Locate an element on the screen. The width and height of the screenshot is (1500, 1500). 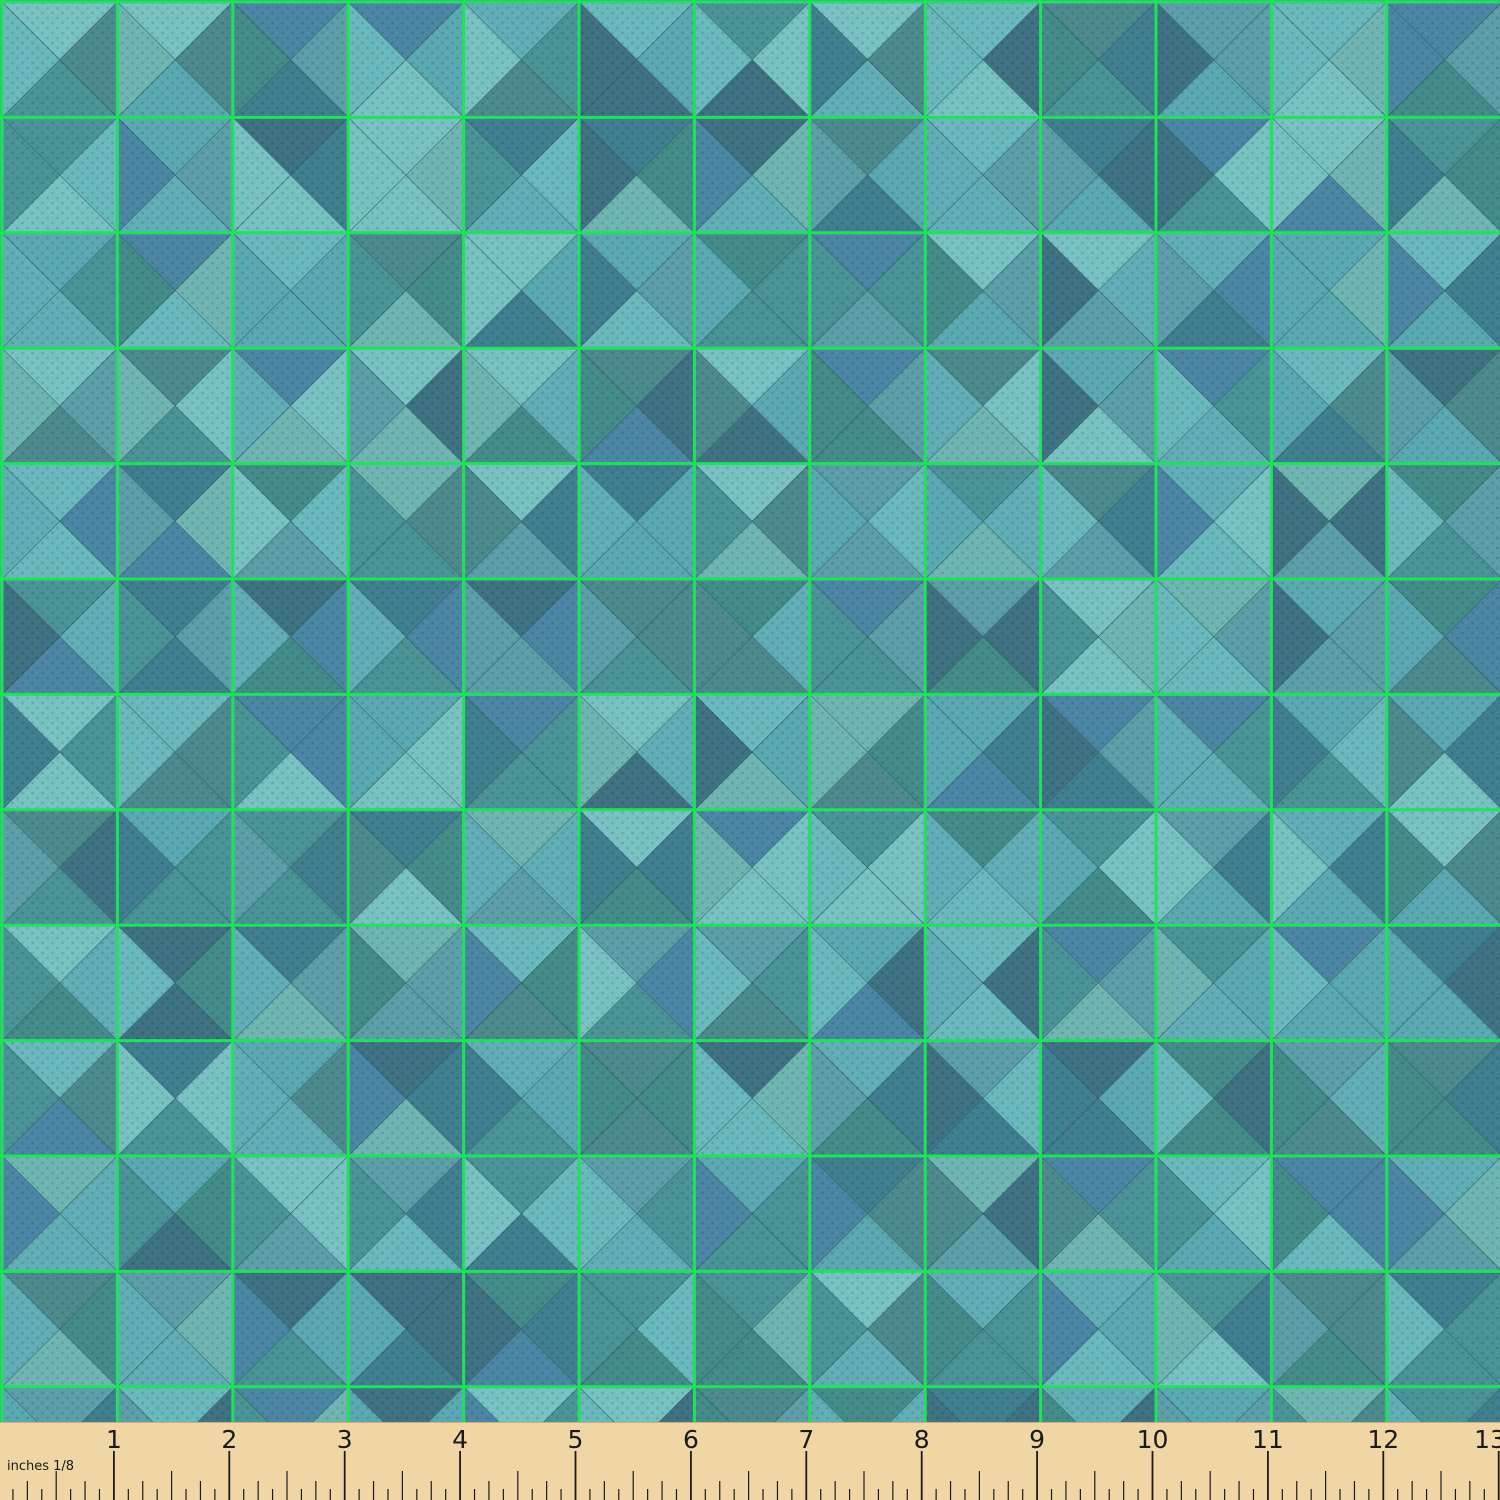
ruler-number: 6 is located at coordinates (690, 1439).